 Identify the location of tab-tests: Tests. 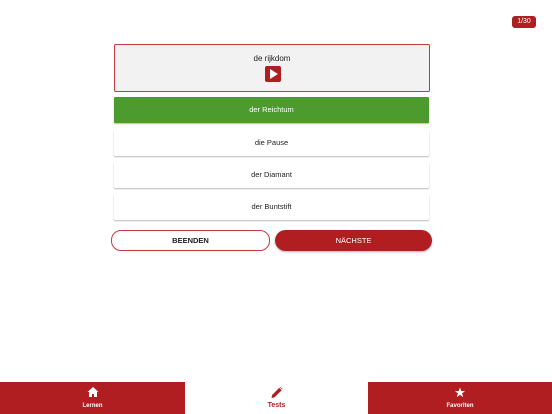
(276, 398).